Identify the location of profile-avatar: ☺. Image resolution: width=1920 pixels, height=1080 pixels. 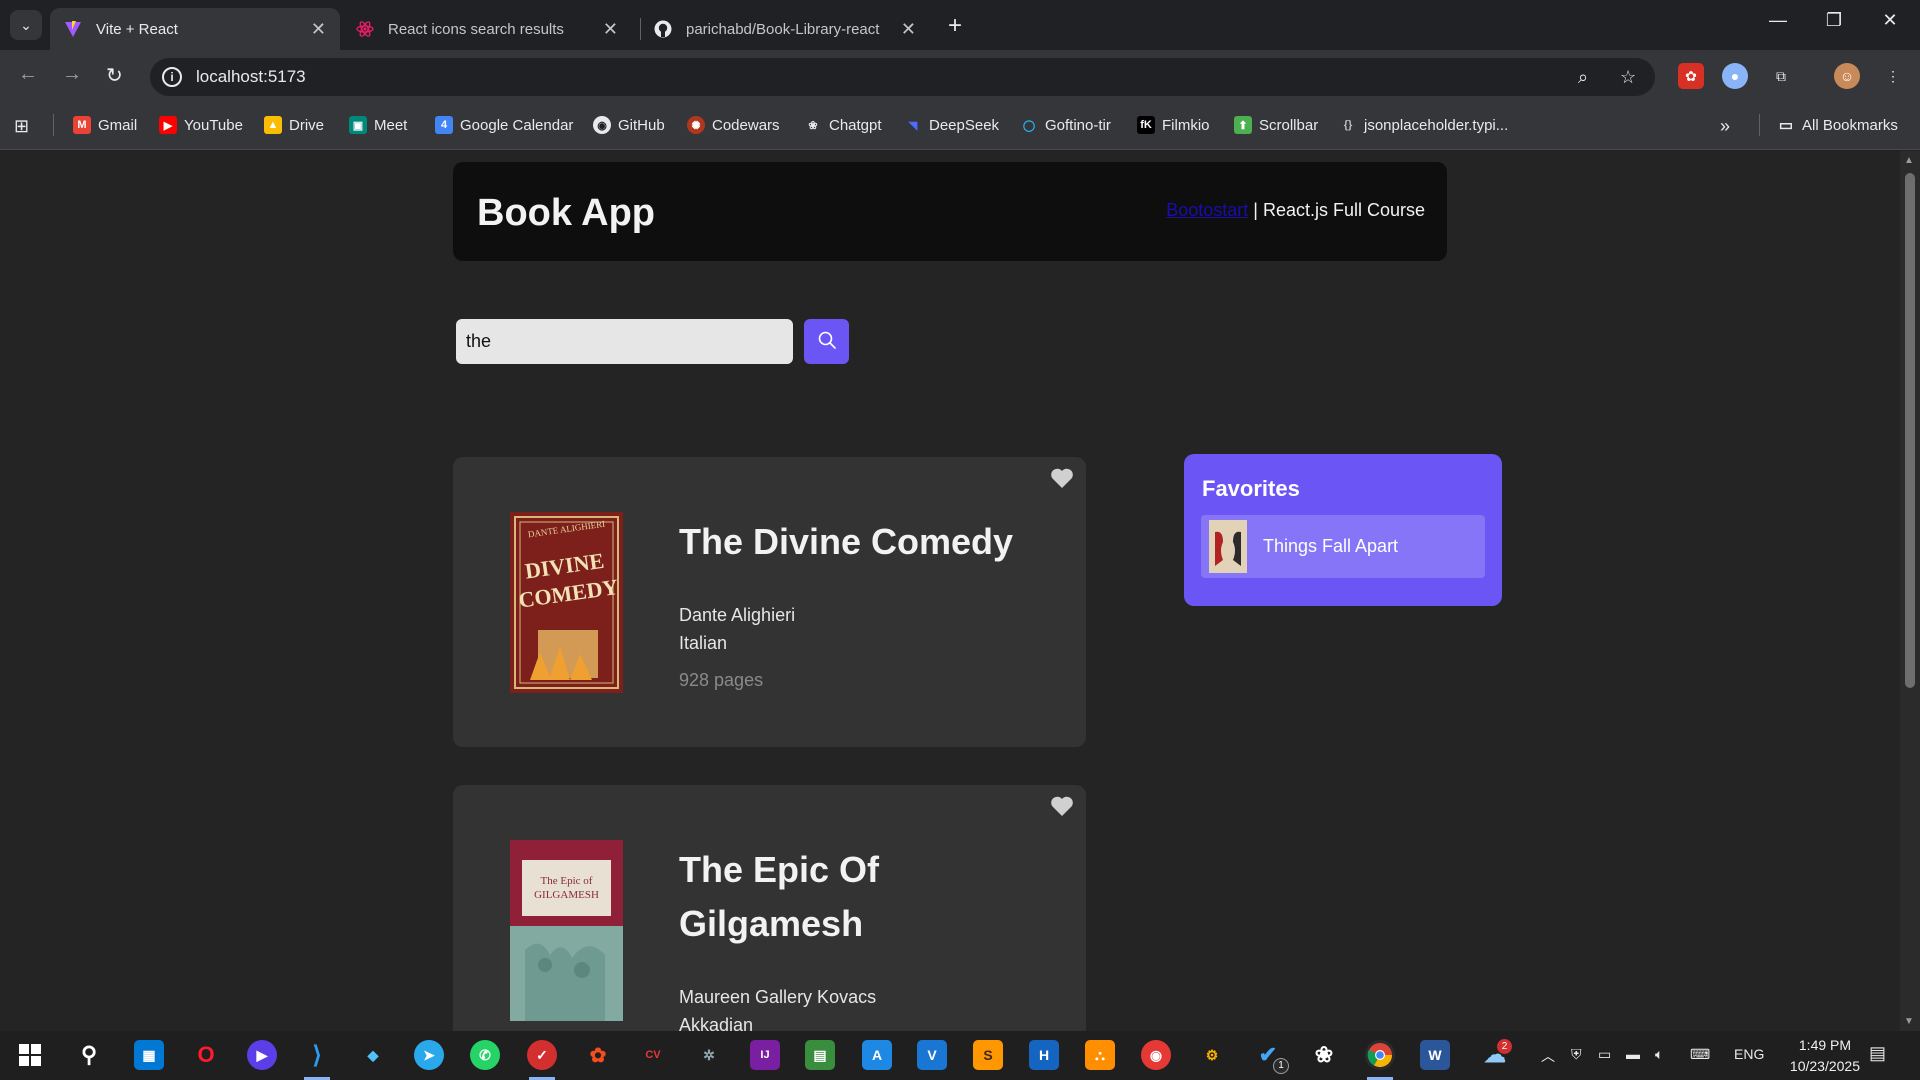
(1847, 76).